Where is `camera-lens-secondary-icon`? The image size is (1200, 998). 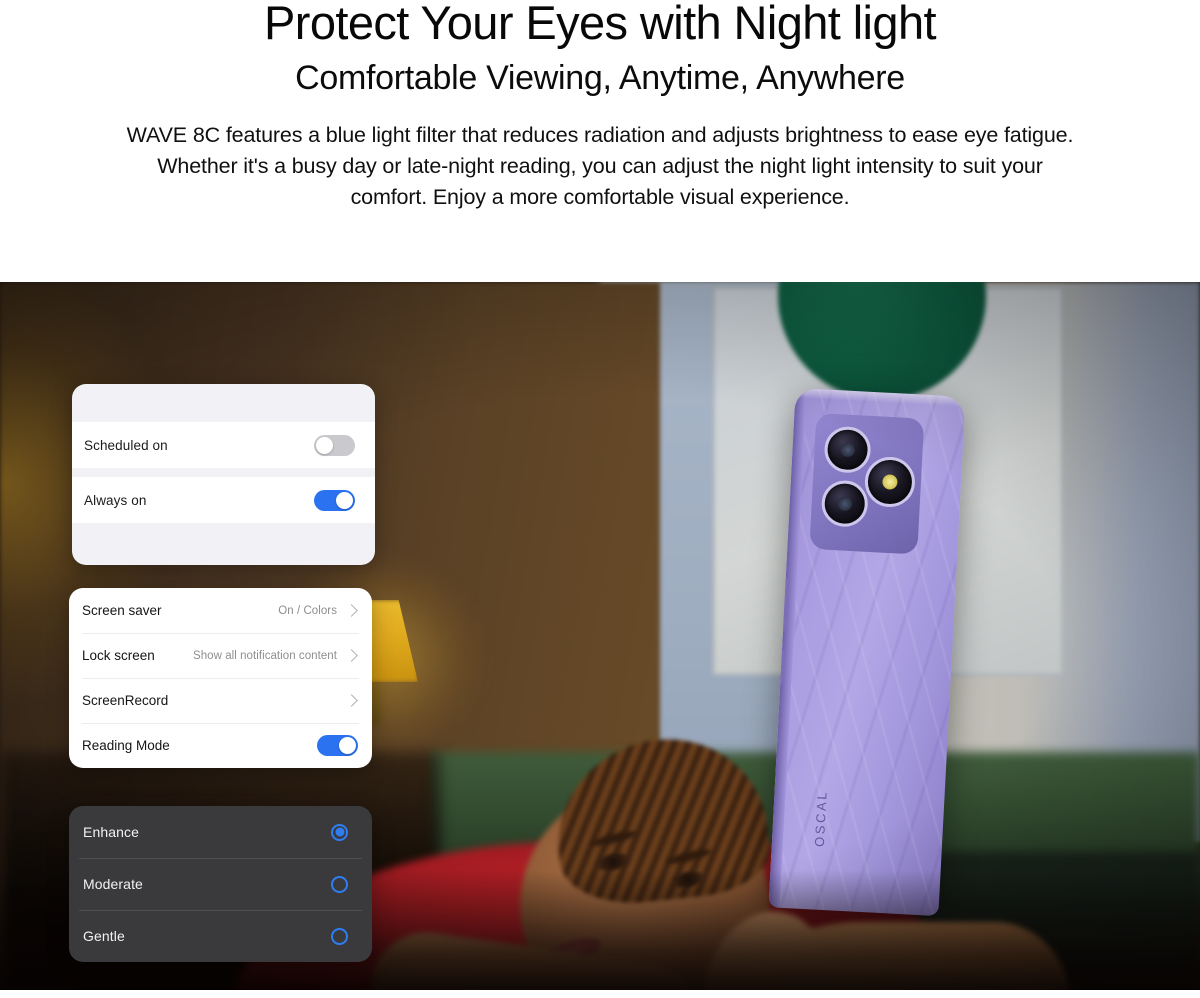 camera-lens-secondary-icon is located at coordinates (844, 503).